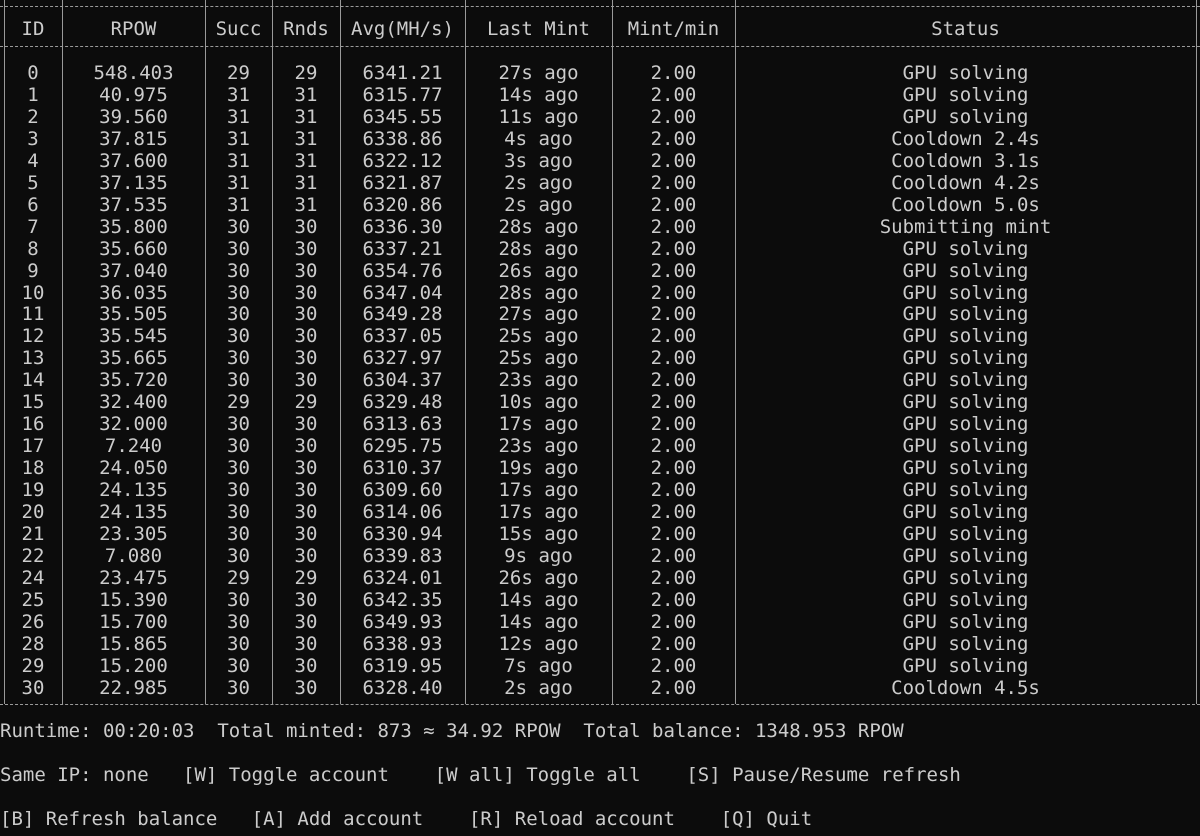 Image resolution: width=1200 pixels, height=836 pixels. Describe the element at coordinates (402, 490) in the screenshot. I see `cell-avg: 6309.60` at that location.